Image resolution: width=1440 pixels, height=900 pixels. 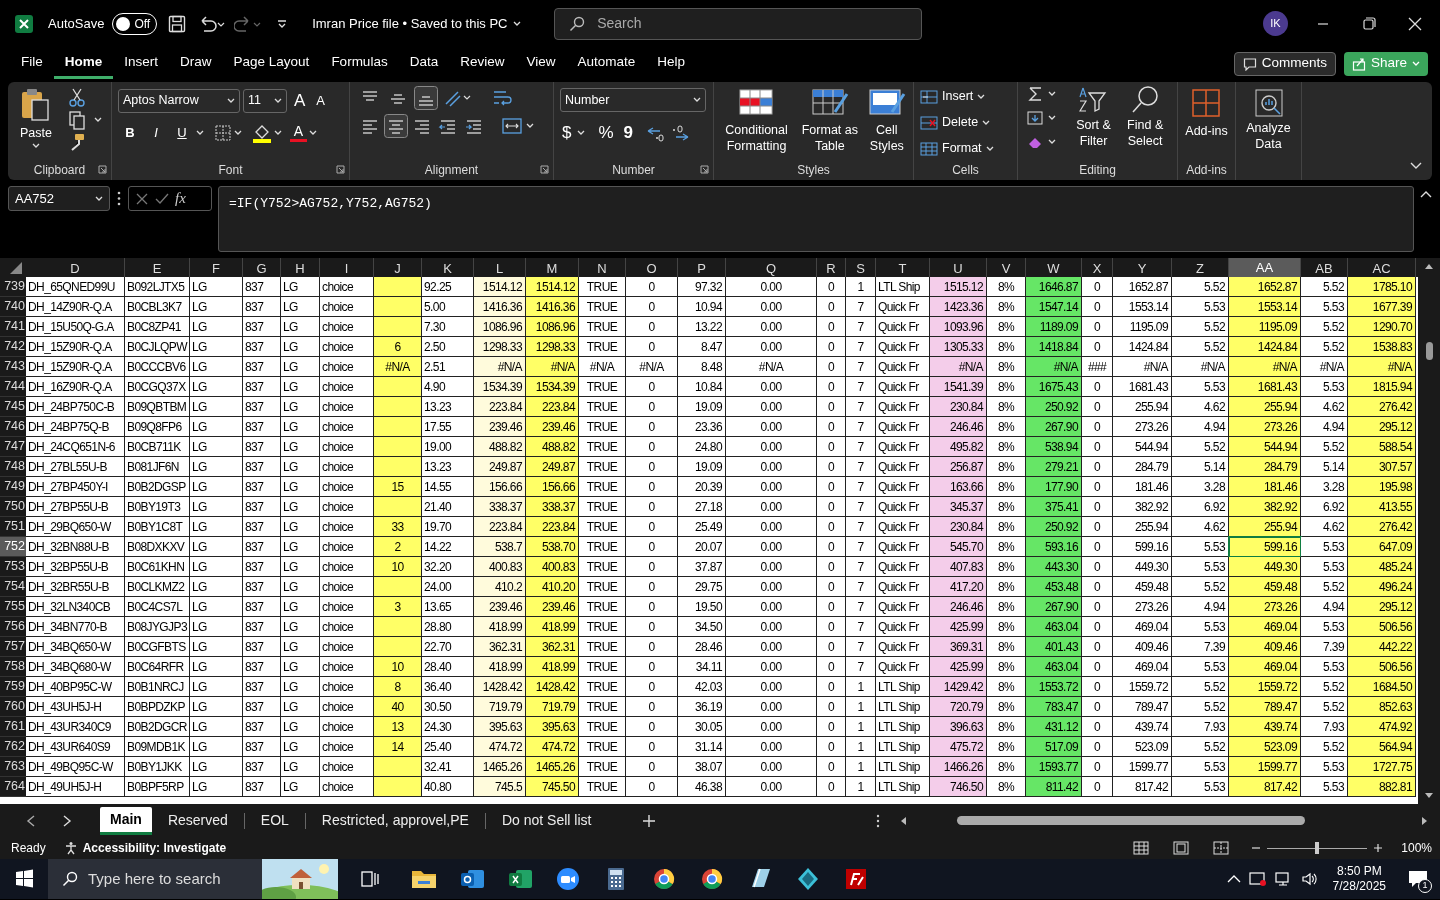 I want to click on autosum-icon, so click(x=1035, y=94).